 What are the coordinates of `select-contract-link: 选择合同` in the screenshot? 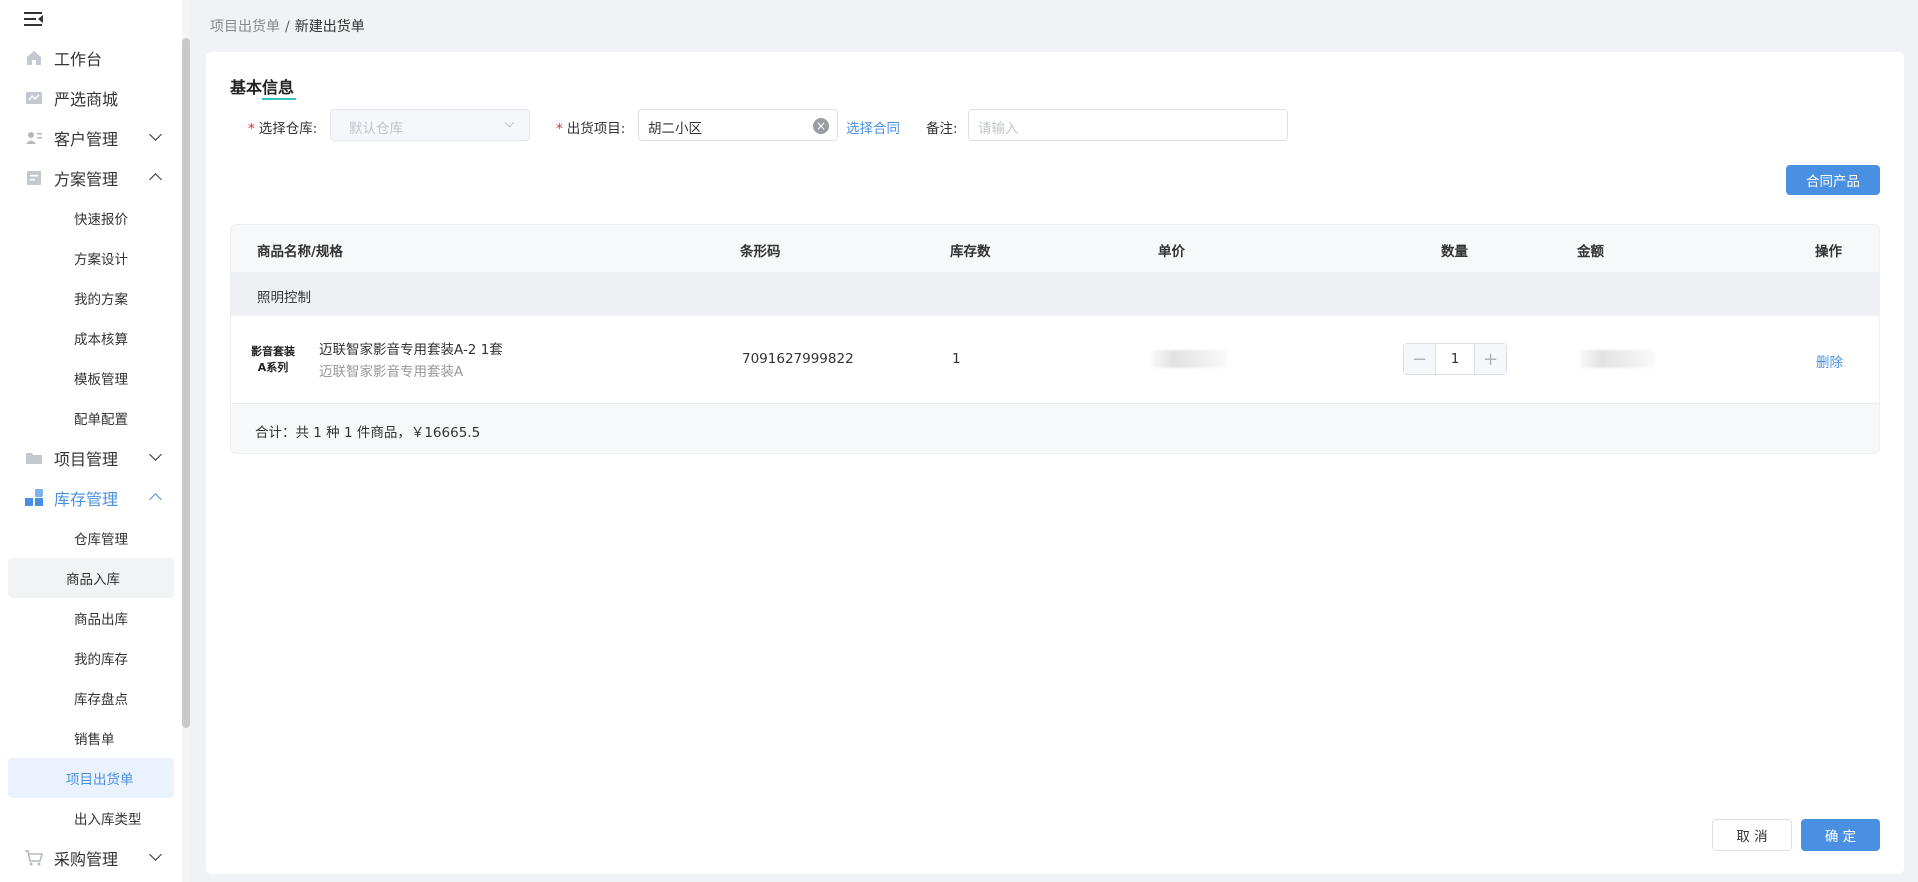 It's located at (873, 127).